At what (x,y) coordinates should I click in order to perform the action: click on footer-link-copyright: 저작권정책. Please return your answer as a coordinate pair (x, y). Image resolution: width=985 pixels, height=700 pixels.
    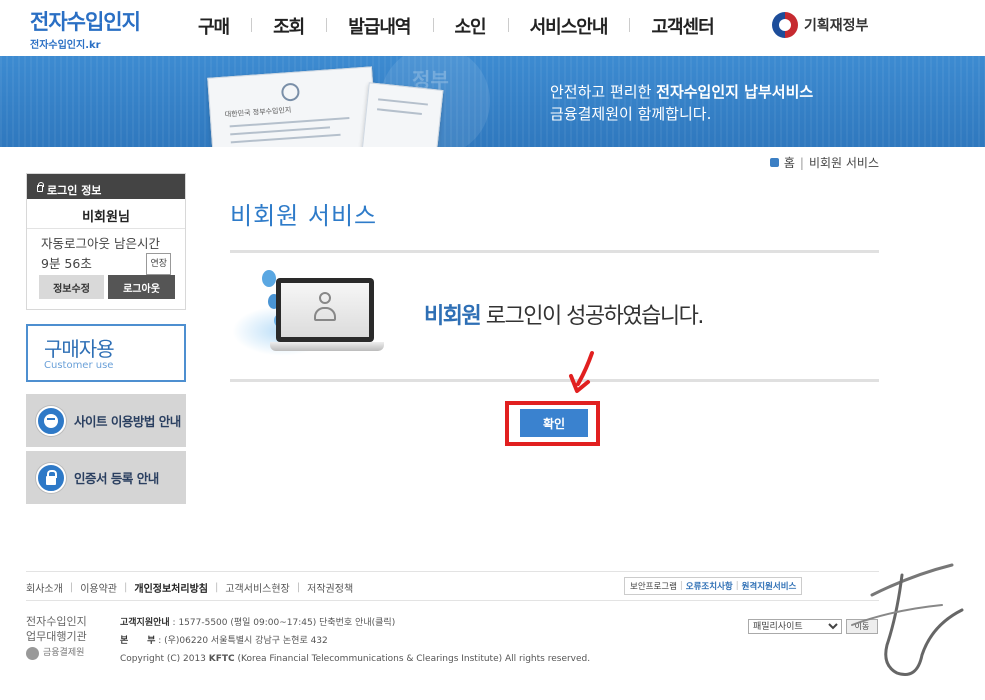
    Looking at the image, I should click on (330, 587).